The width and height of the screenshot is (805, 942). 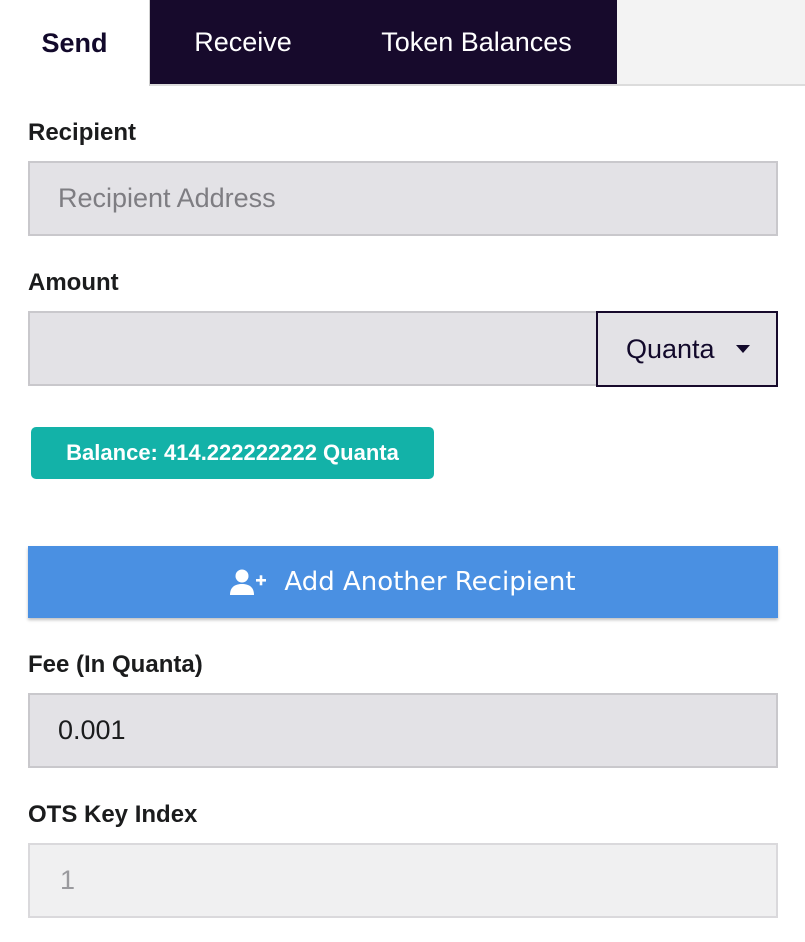 What do you see at coordinates (232, 453) in the screenshot?
I see `balance-badge: Balance: 414.222222222 Quanta` at bounding box center [232, 453].